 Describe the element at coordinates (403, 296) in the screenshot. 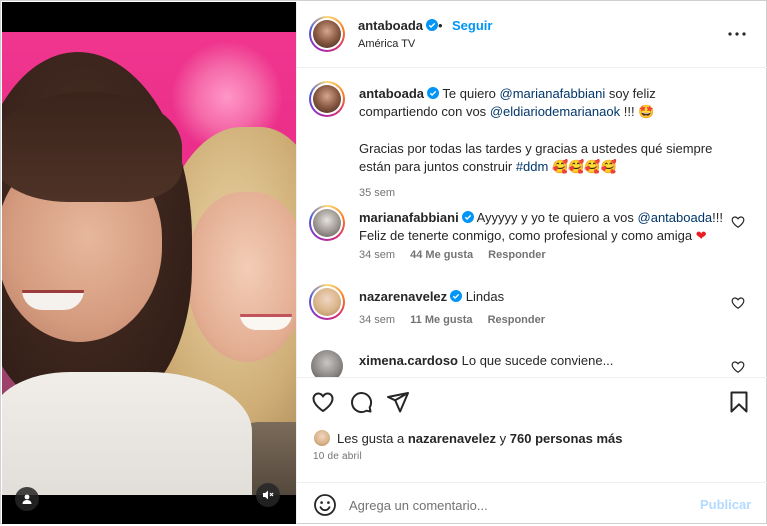

I see `comment-author: nazarenavelez` at that location.